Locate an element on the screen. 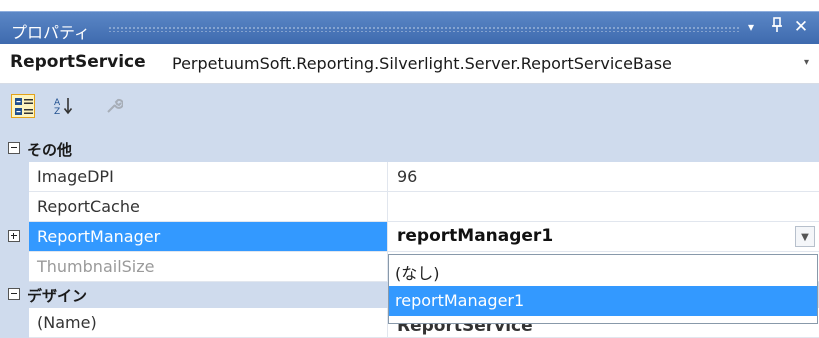  category-label: デザイン is located at coordinates (57, 296).